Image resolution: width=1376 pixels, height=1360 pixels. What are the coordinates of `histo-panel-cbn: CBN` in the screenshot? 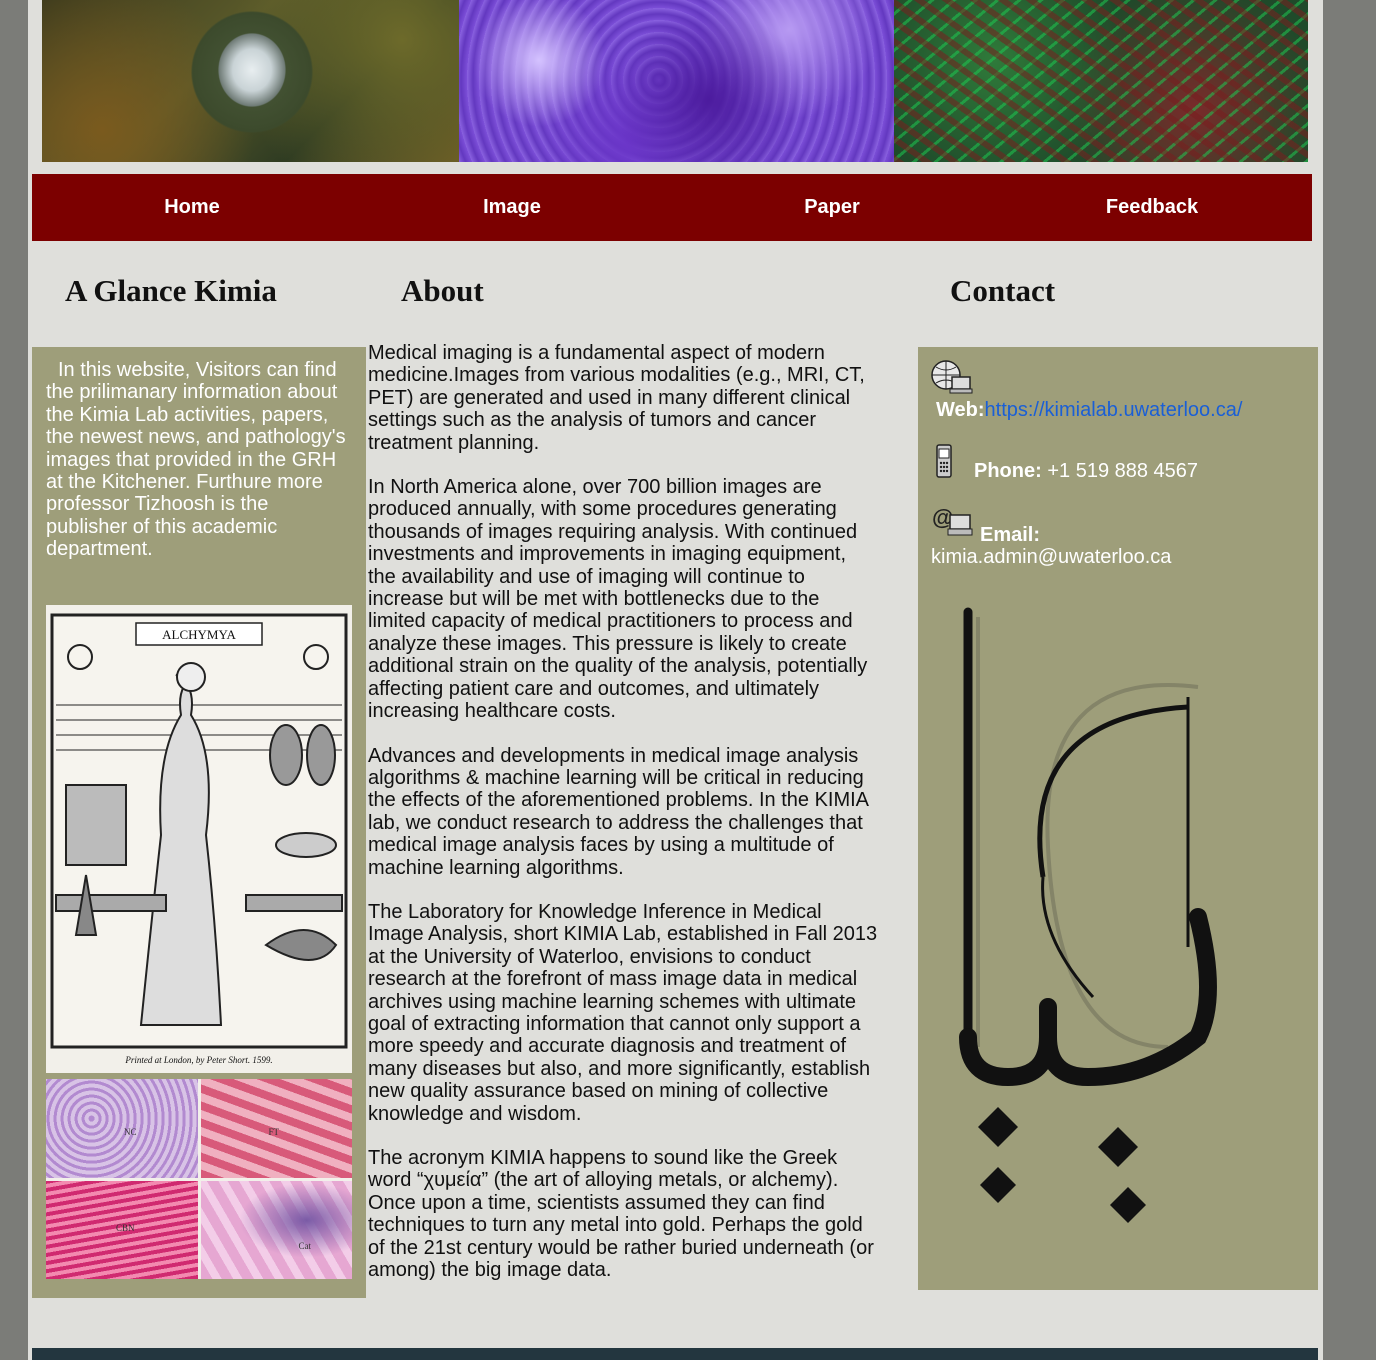 It's located at (122, 1229).